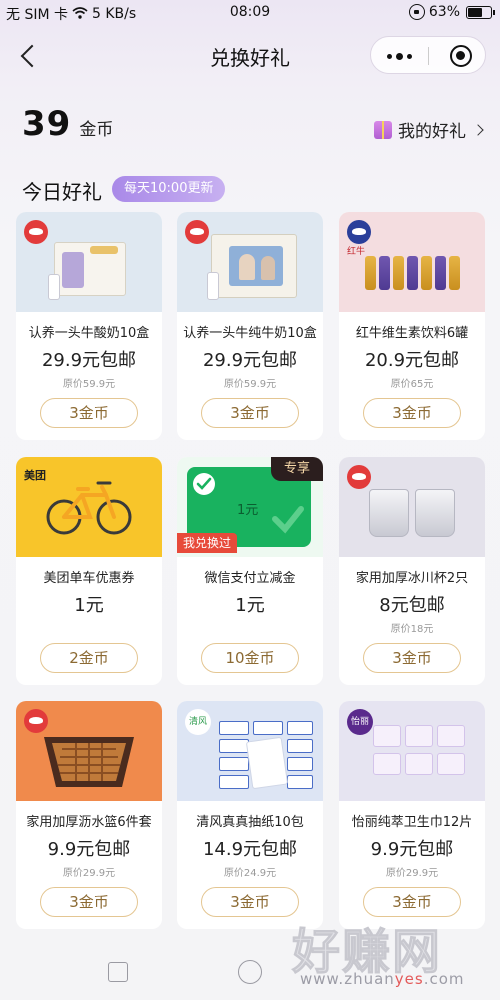 This screenshot has width=500, height=1000. I want to click on section-title: 今日好礼, so click(62, 192).